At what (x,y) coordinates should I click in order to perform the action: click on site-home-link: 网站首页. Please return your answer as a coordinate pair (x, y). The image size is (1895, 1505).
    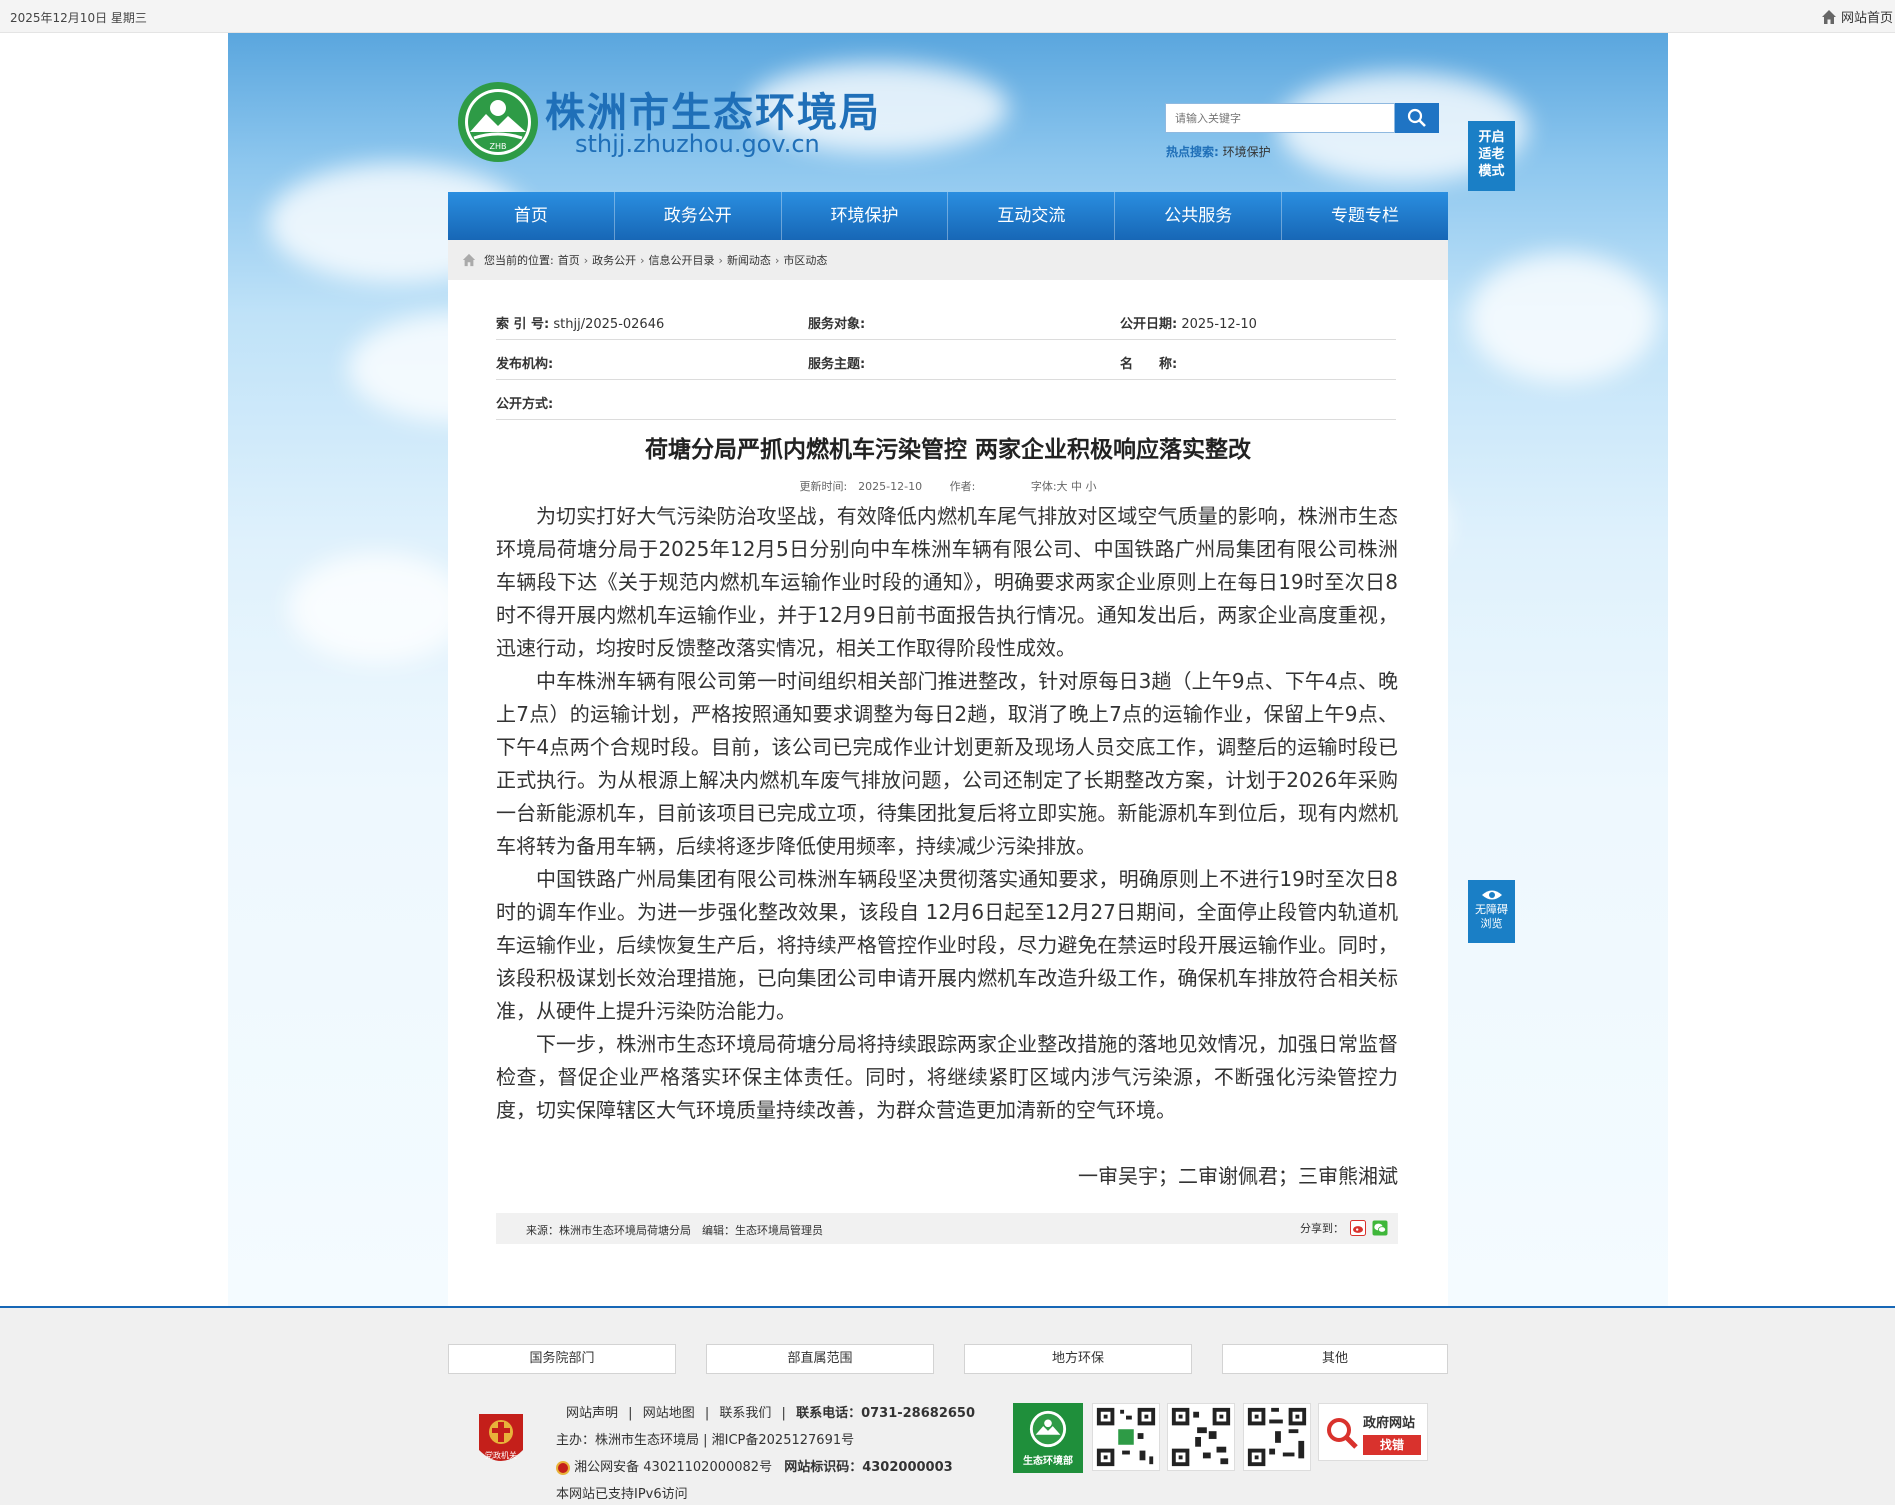
    Looking at the image, I should click on (1857, 16).